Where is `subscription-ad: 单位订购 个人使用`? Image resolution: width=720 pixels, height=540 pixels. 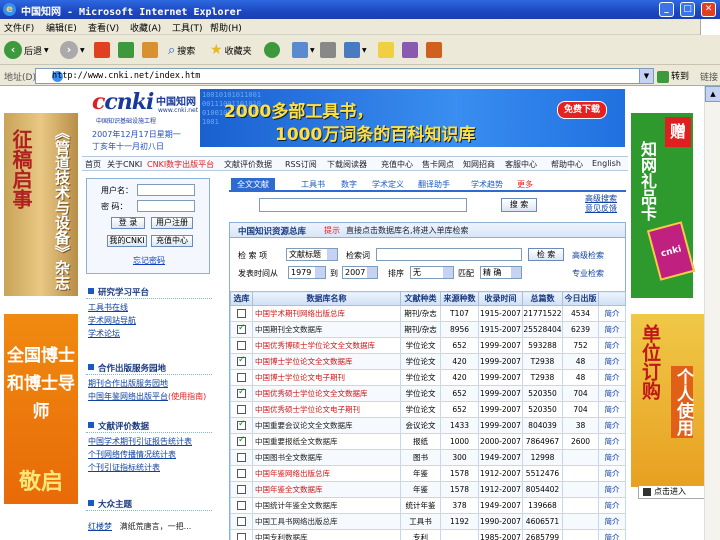
subscription-ad: 单位订购 个人使用 is located at coordinates (670, 400).